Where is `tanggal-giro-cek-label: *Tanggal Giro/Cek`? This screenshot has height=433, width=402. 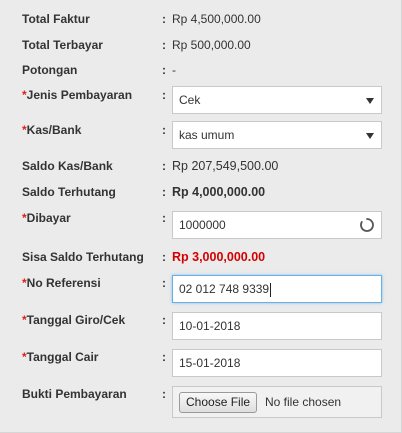 tanggal-giro-cek-label: *Tanggal Giro/Cek is located at coordinates (73, 320).